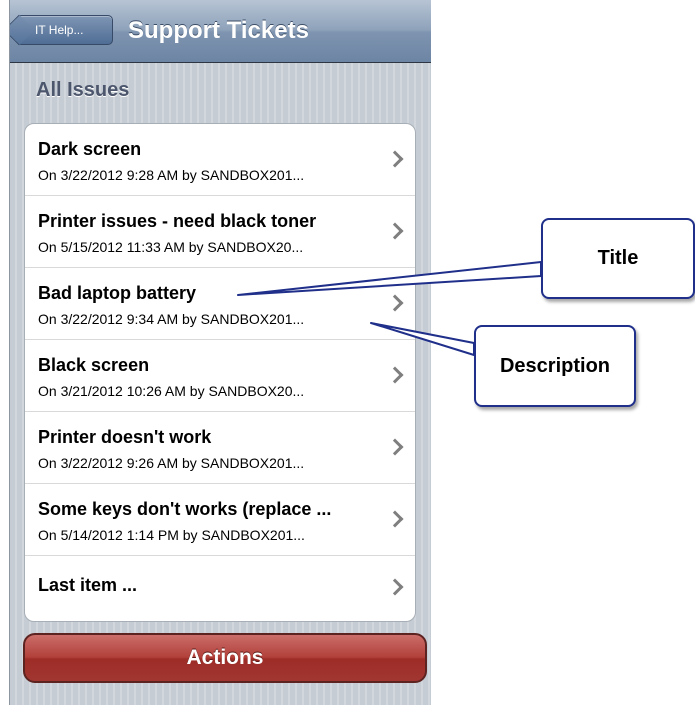 The height and width of the screenshot is (705, 695). Describe the element at coordinates (422, 339) in the screenshot. I see `description-leader-line` at that location.